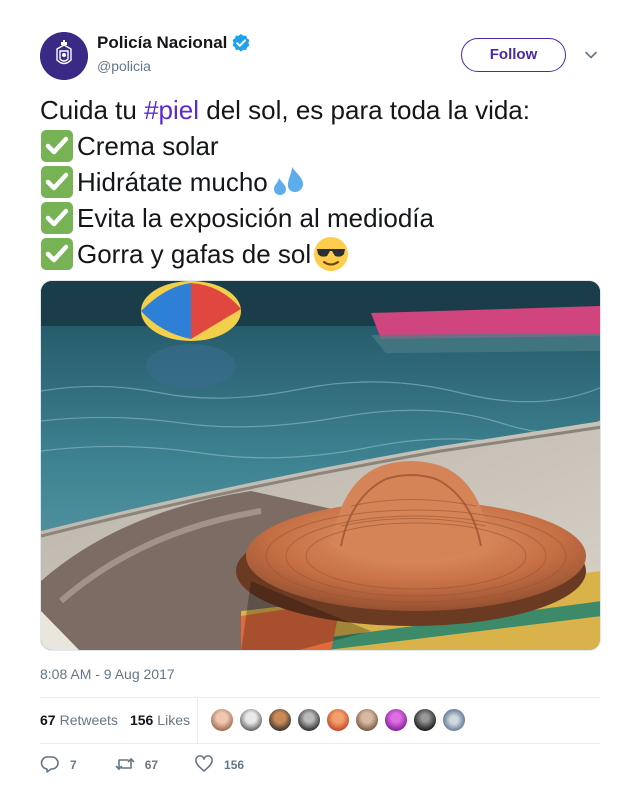 The image size is (640, 805). I want to click on checklist-item: Evita la exposición al mediodía, so click(325, 218).